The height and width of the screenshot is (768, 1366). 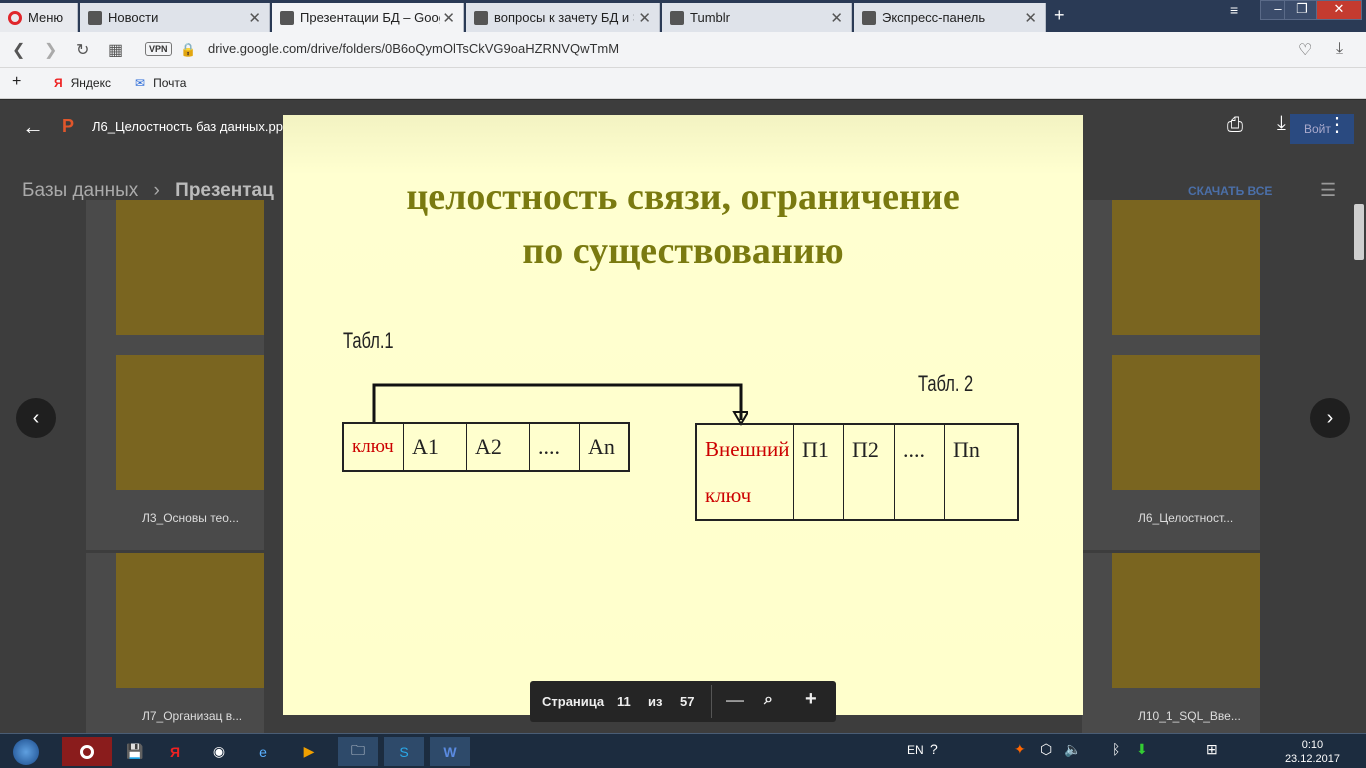 I want to click on zoom-in-icon: +, so click(x=811, y=699).